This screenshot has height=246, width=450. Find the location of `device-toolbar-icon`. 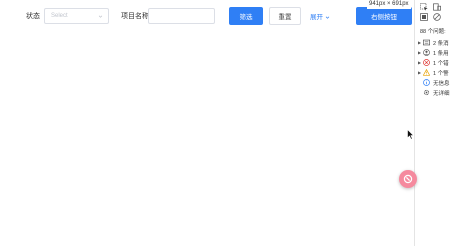

device-toolbar-icon is located at coordinates (437, 7).